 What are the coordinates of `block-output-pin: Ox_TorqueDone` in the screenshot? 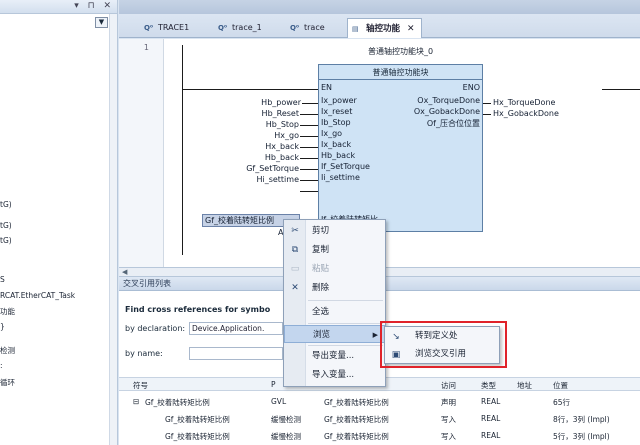 It's located at (448, 100).